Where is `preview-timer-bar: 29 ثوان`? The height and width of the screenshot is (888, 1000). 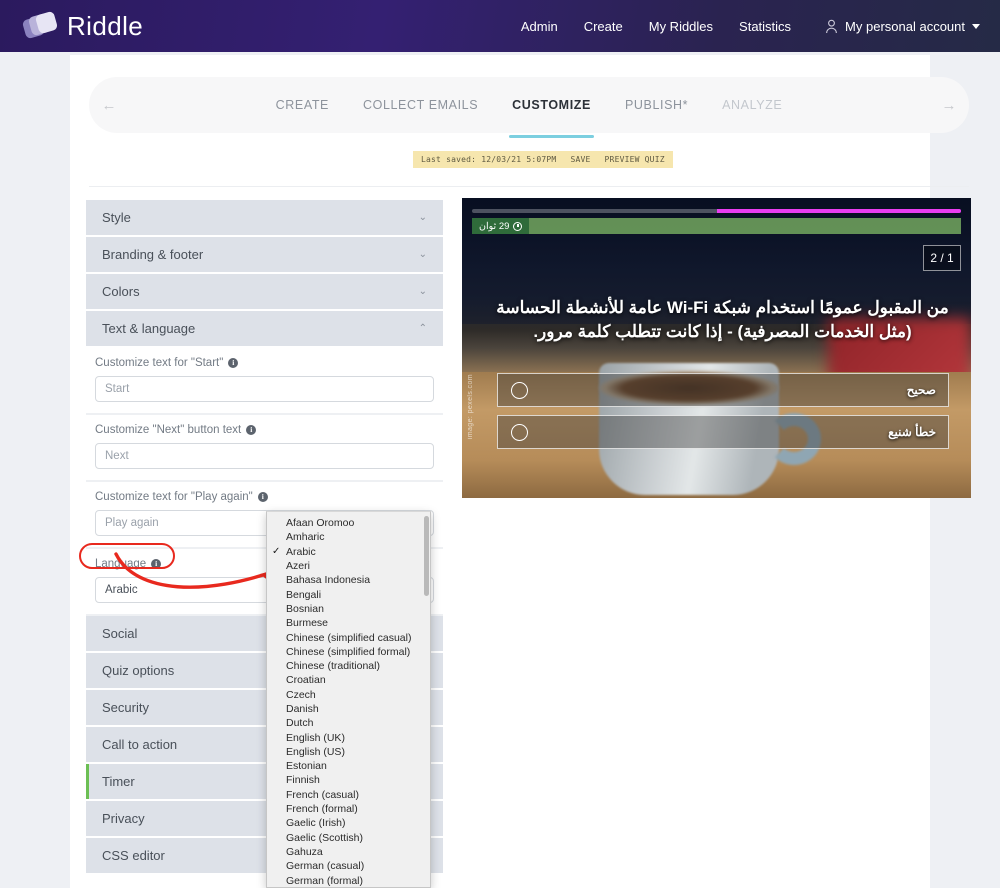
preview-timer-bar: 29 ثوان is located at coordinates (716, 226).